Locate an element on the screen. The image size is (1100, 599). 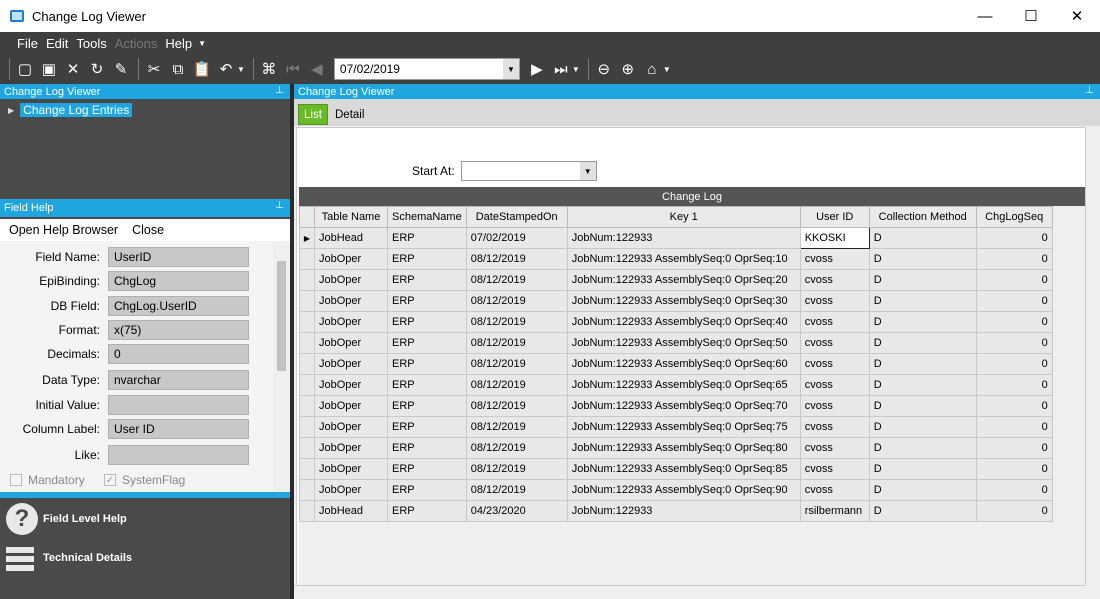
previous-record-icon: ◀ is located at coordinates (317, 69).